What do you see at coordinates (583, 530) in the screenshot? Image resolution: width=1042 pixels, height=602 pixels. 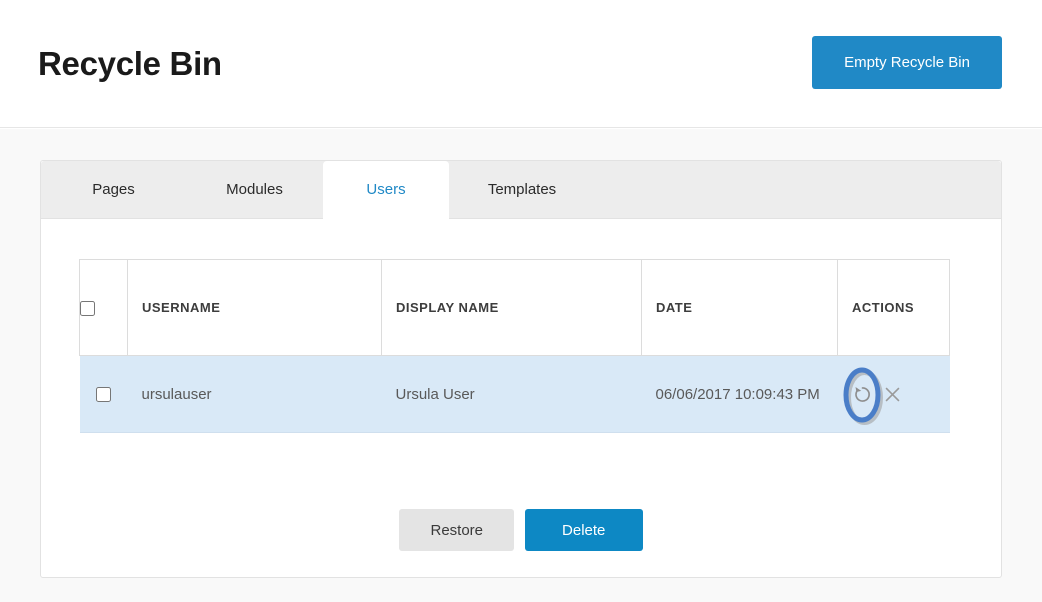 I see `delete-button: Delete` at bounding box center [583, 530].